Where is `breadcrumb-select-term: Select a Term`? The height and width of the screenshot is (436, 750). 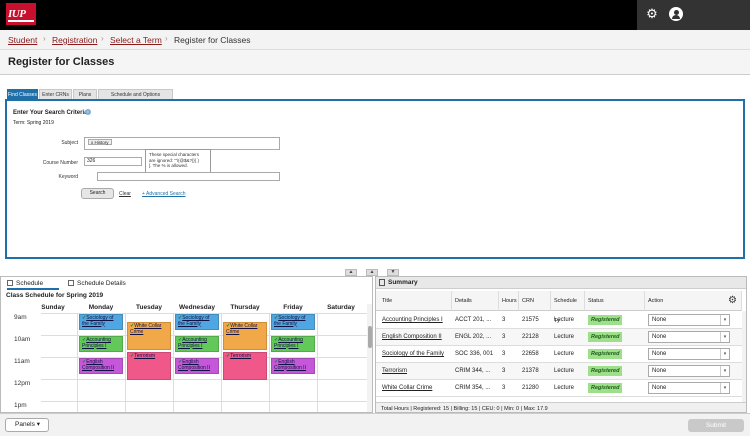
breadcrumb-select-term: Select a Term is located at coordinates (136, 40).